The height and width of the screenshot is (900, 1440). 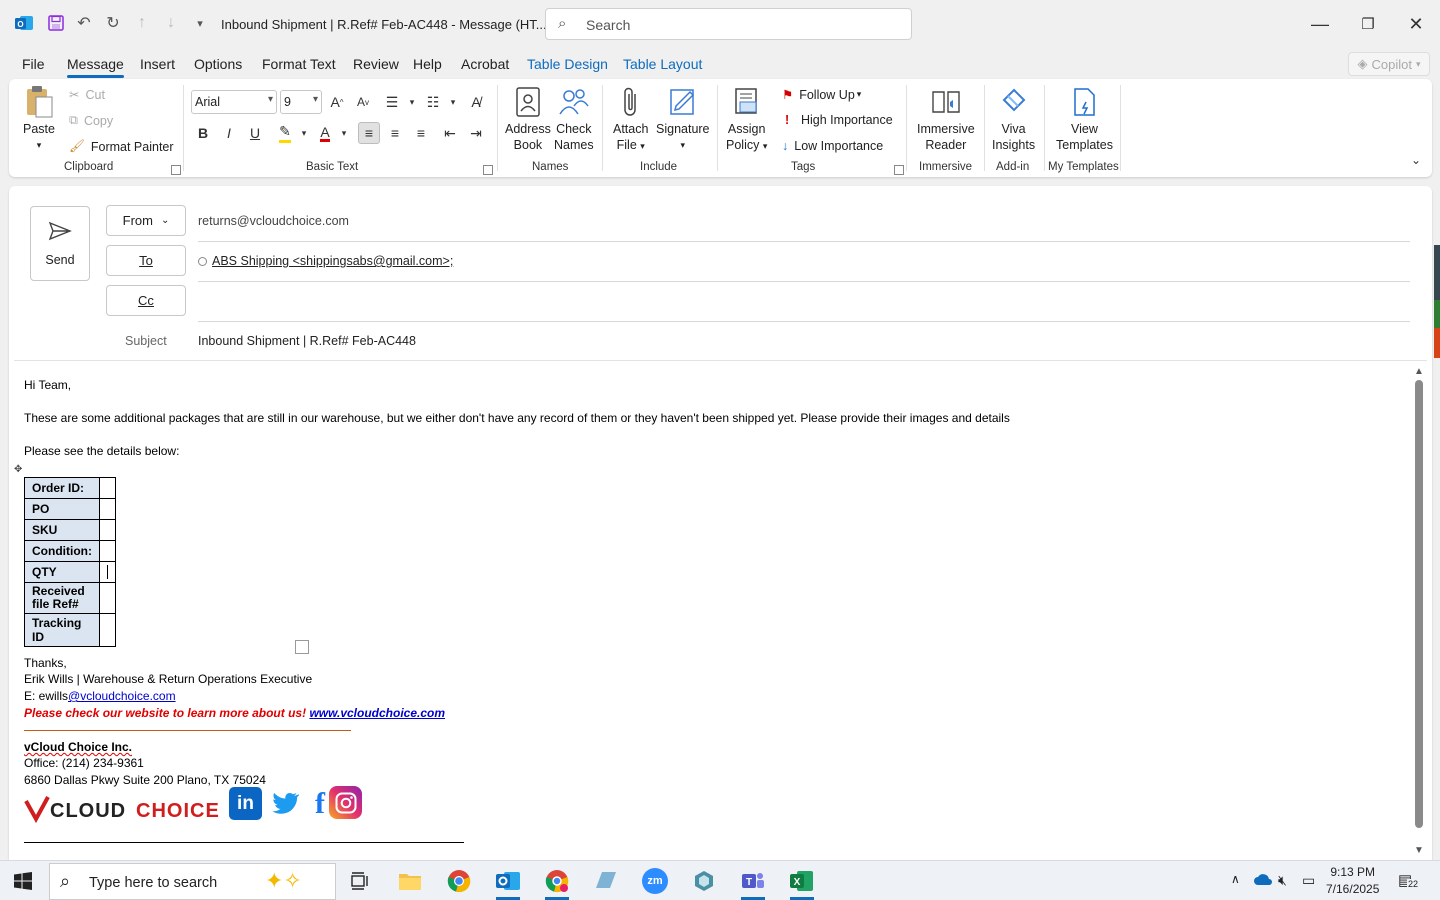 I want to click on linkedin-icon: in, so click(x=245, y=803).